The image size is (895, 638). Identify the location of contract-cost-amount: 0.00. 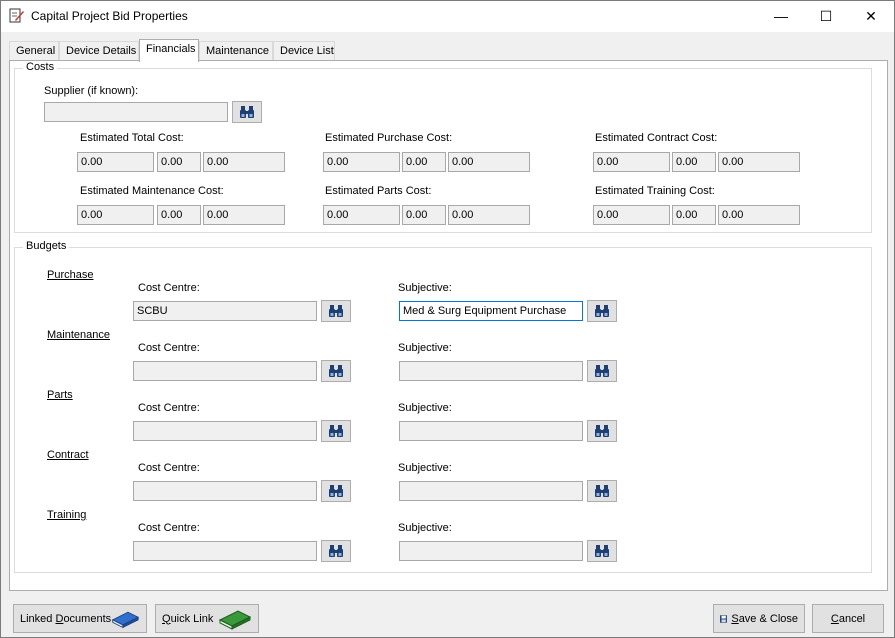
(631, 162).